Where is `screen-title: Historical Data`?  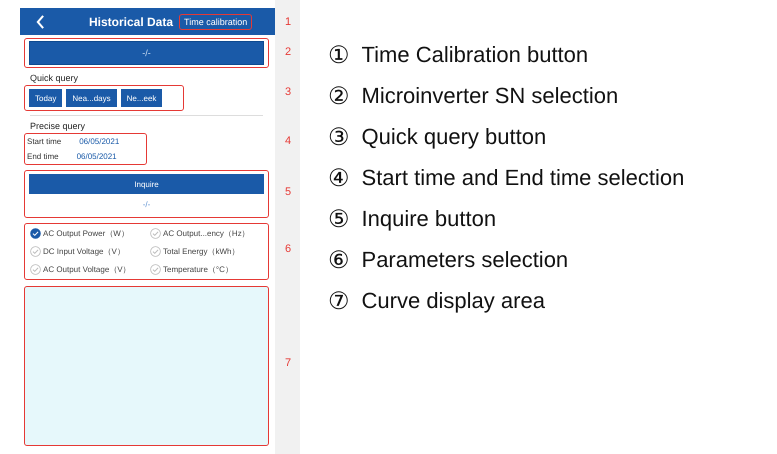
screen-title: Historical Data is located at coordinates (131, 21).